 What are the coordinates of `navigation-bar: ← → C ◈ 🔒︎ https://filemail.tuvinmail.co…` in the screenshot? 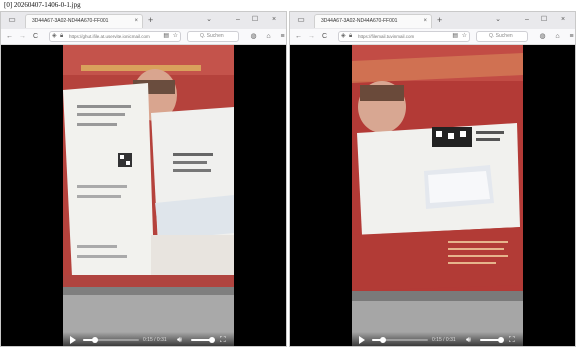 It's located at (432, 37).